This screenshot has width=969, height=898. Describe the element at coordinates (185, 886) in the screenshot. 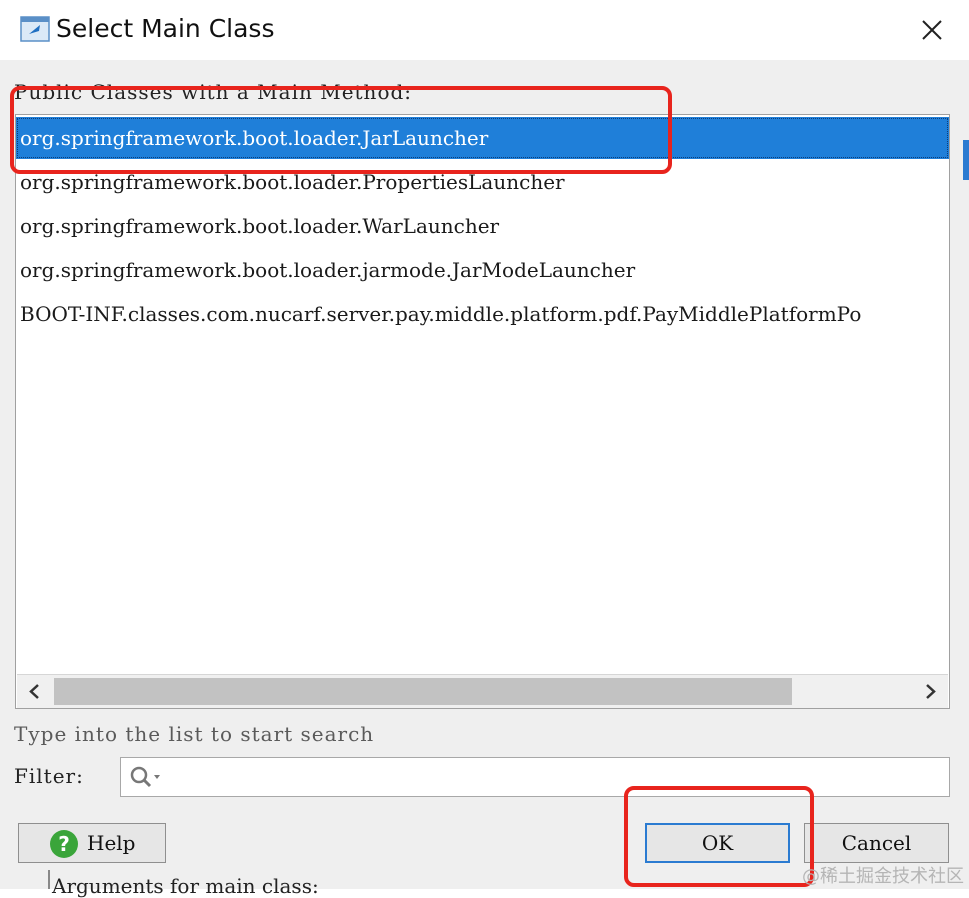

I see `background-arguments-label: Arguments for main class:` at that location.